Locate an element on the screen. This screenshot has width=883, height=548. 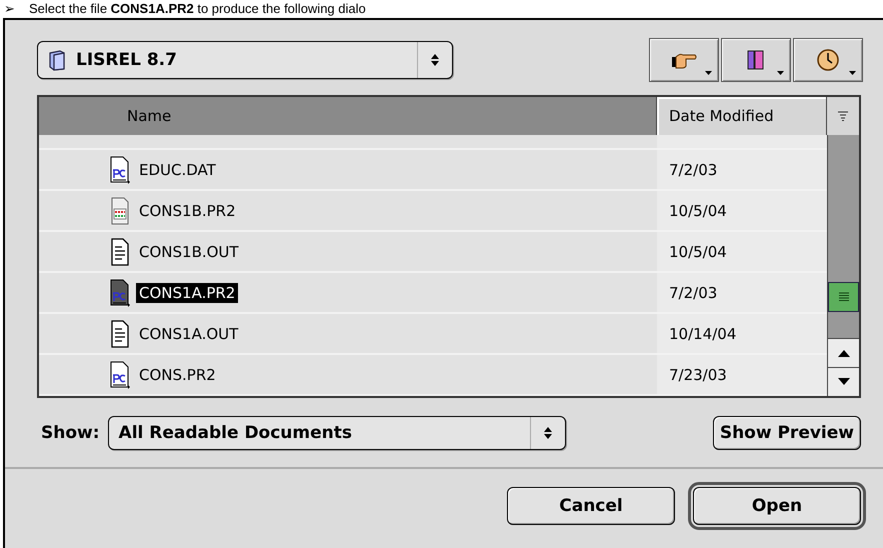
down-arrow-icon is located at coordinates (844, 382).